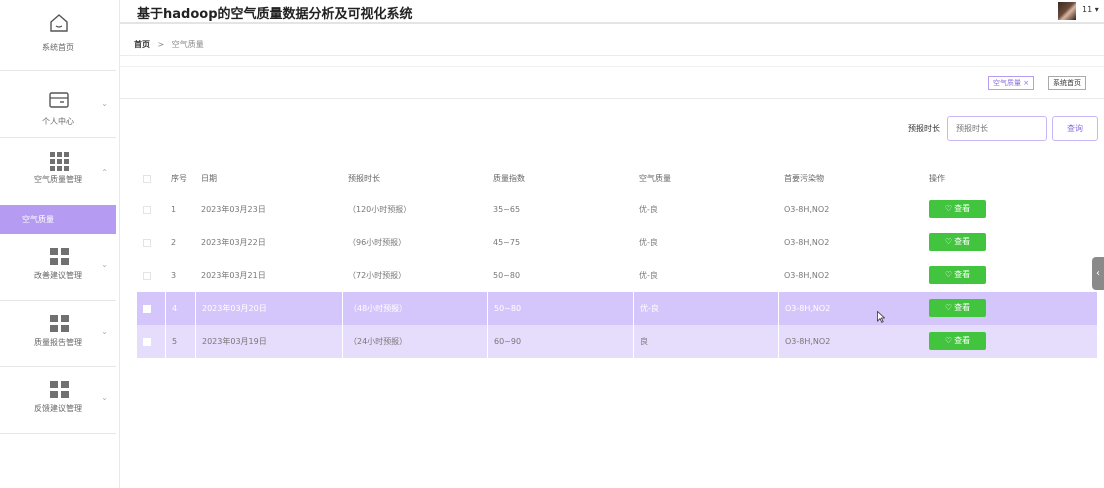 The height and width of the screenshot is (488, 1104). What do you see at coordinates (924, 128) in the screenshot?
I see `search-label: 预报时长` at bounding box center [924, 128].